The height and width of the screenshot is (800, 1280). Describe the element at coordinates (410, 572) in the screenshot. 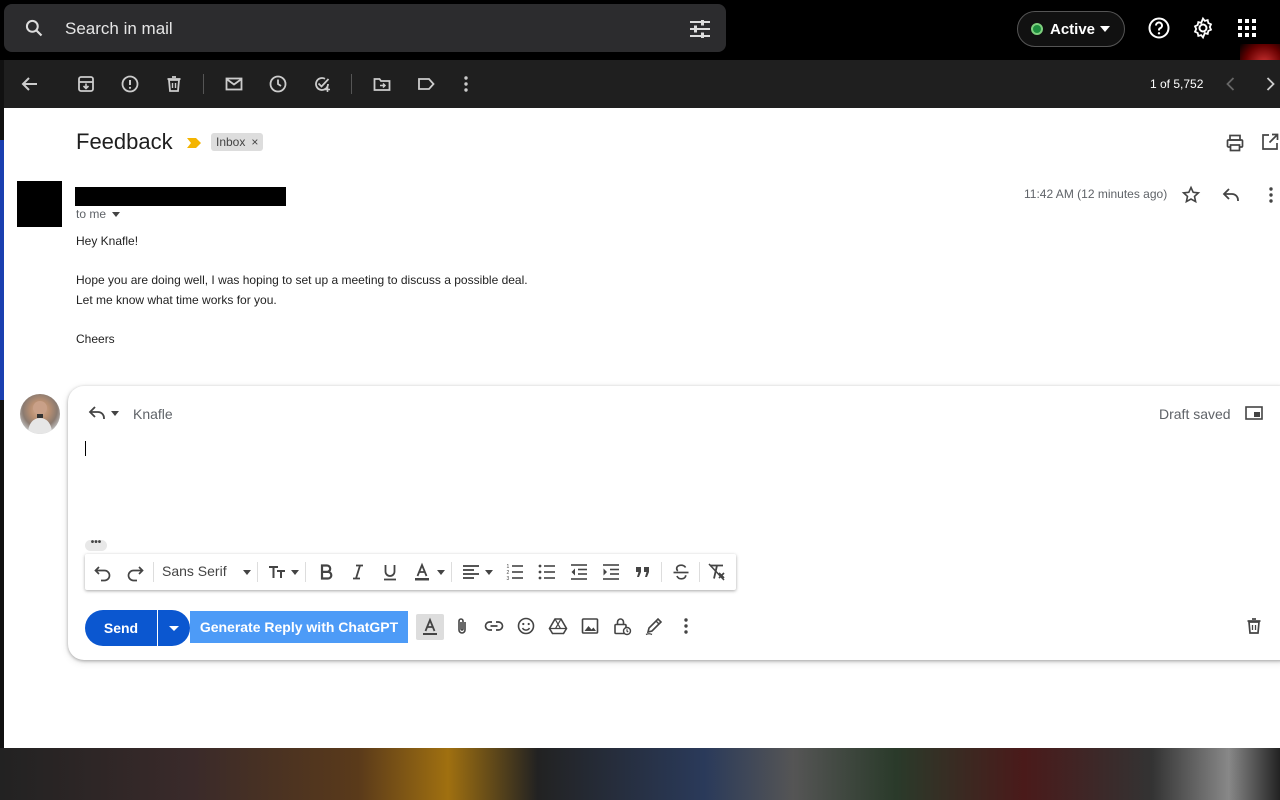

I see `formatting-toolbar: Sans Serif 123` at that location.